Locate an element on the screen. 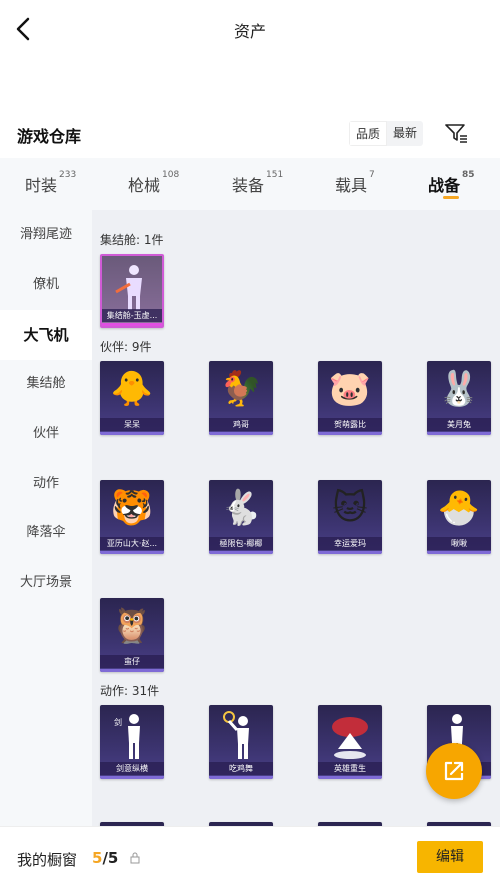 The width and height of the screenshot is (500, 885). sort-latest-button: 最新 is located at coordinates (405, 133).